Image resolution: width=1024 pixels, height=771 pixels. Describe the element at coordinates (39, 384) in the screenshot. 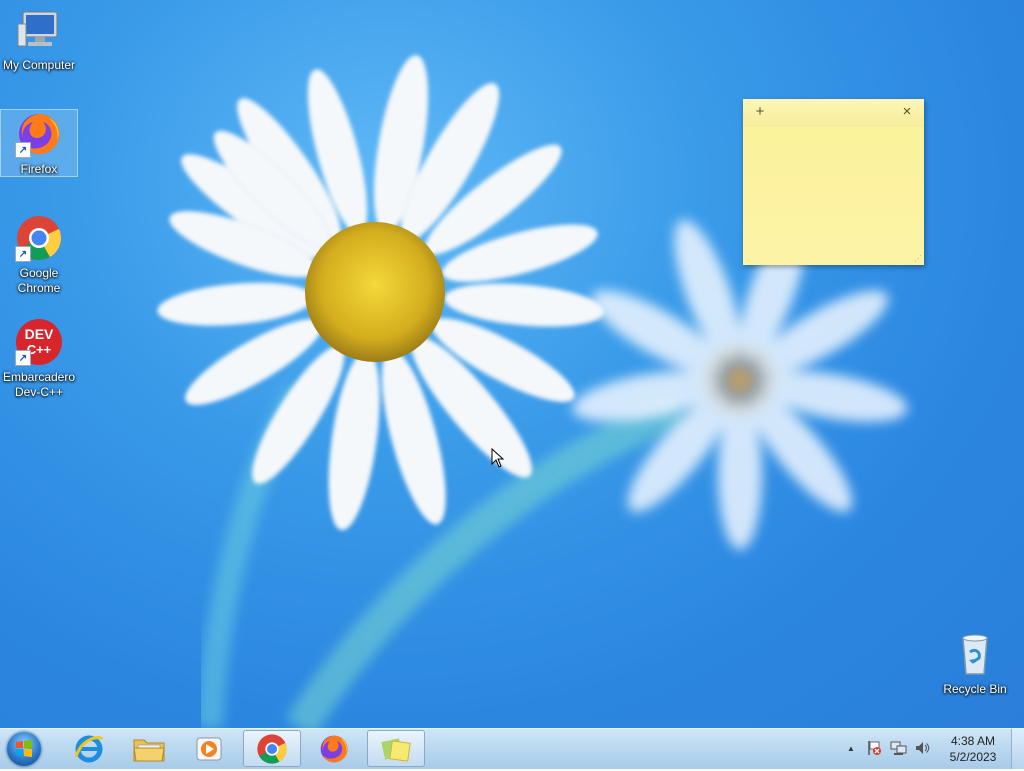

I see `desktop-icon-label: Embarcadero Dev-C++` at that location.